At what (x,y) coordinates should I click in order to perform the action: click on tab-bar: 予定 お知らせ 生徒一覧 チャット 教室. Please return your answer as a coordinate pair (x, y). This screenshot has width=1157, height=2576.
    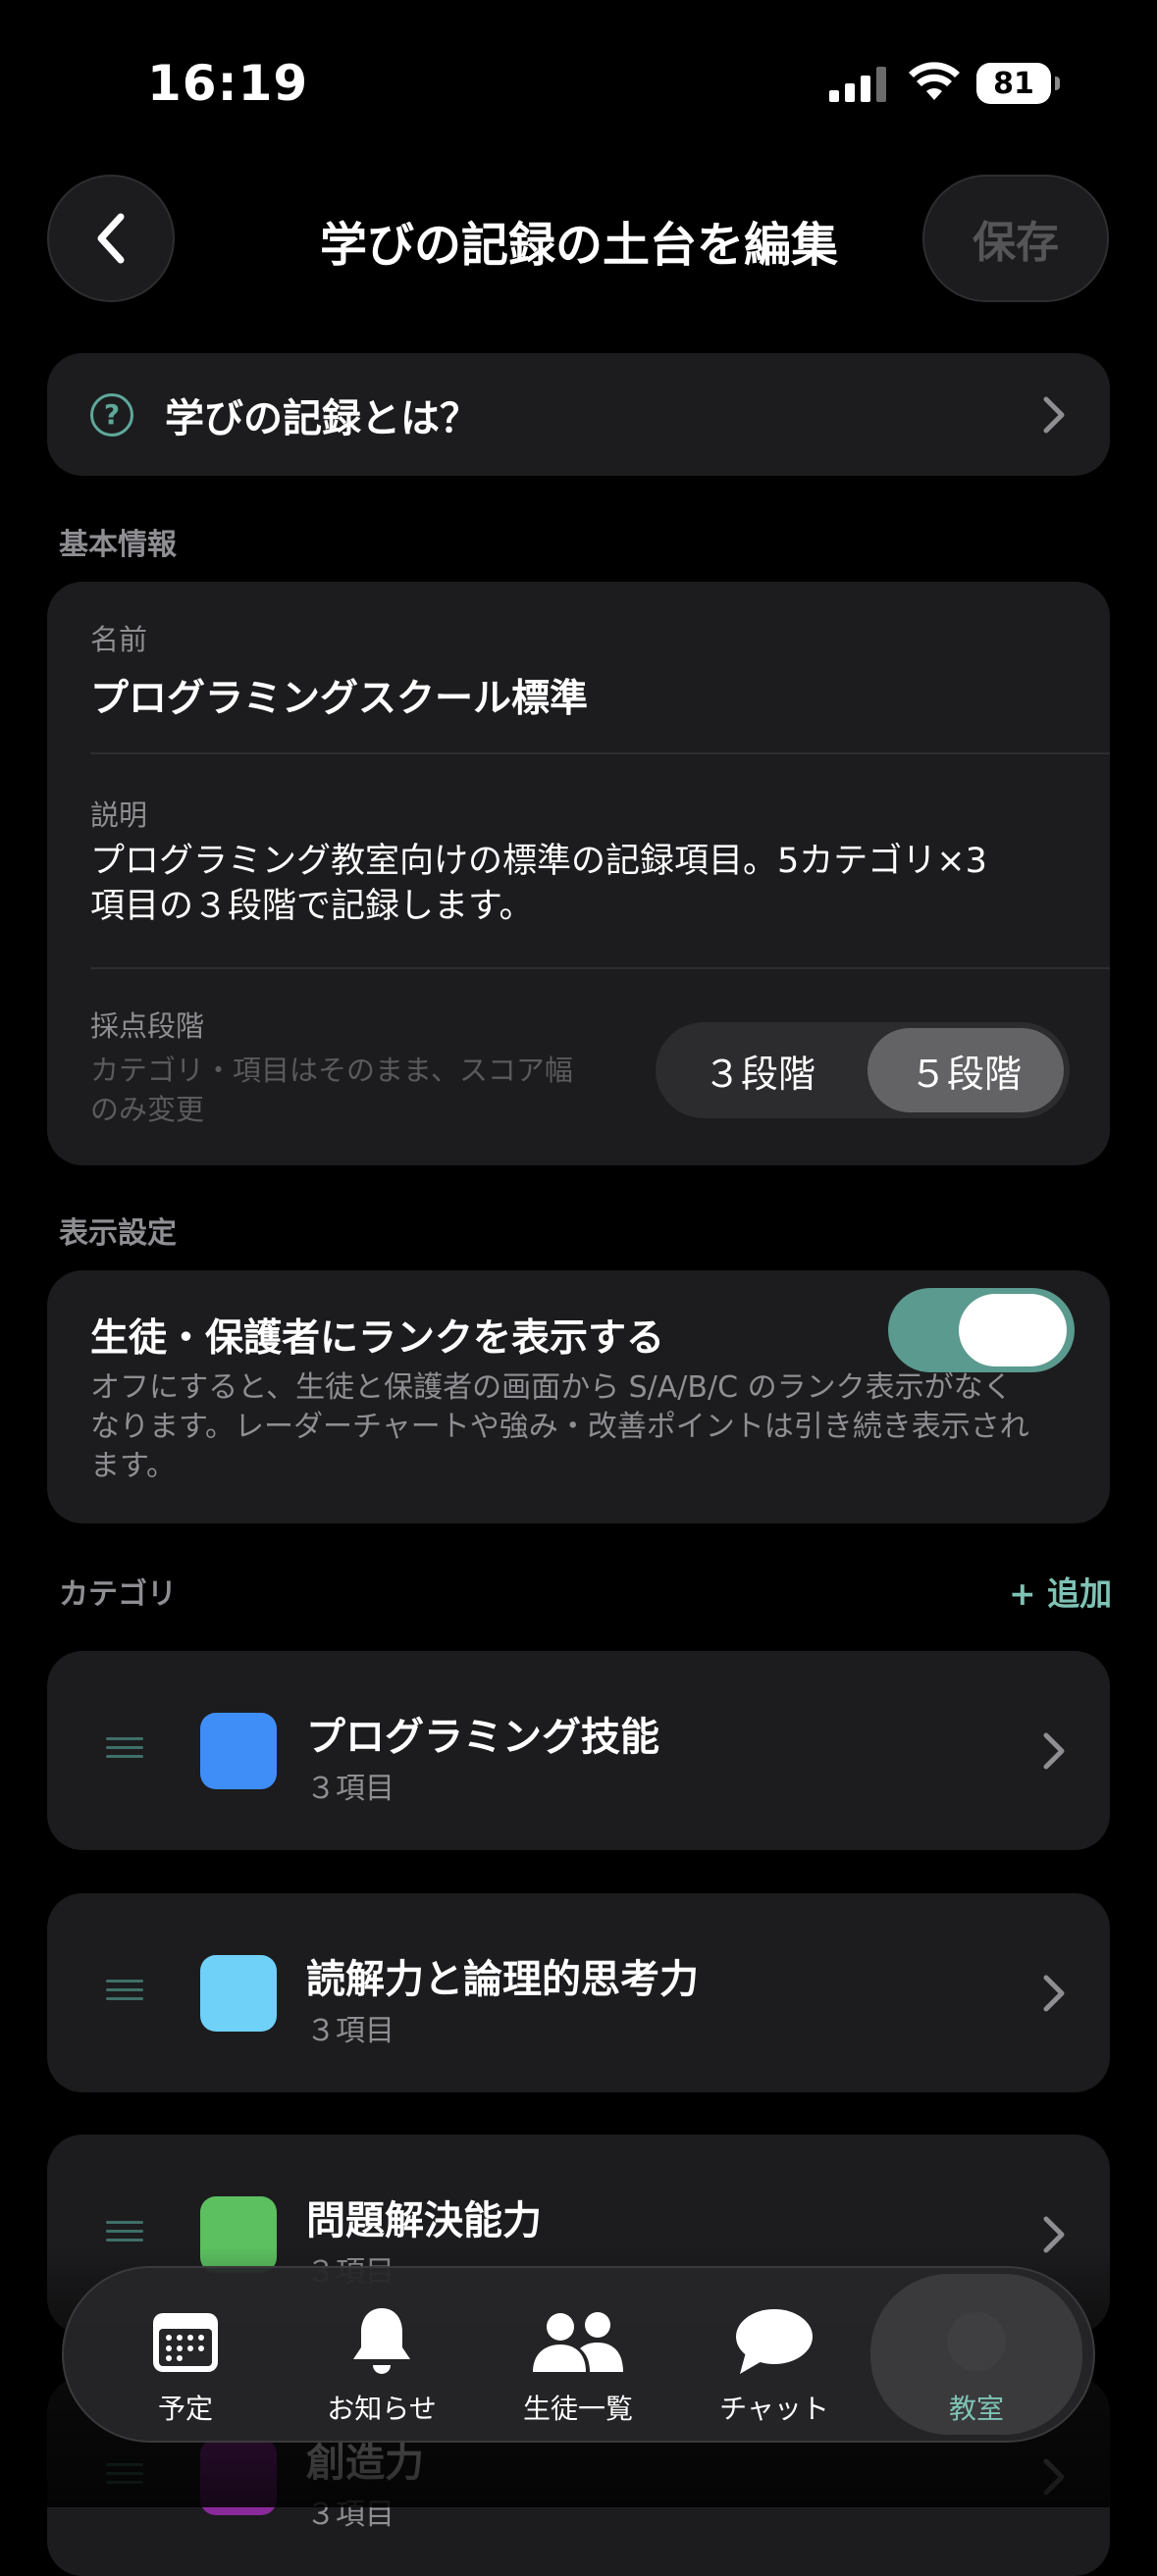
    Looking at the image, I should click on (578, 2354).